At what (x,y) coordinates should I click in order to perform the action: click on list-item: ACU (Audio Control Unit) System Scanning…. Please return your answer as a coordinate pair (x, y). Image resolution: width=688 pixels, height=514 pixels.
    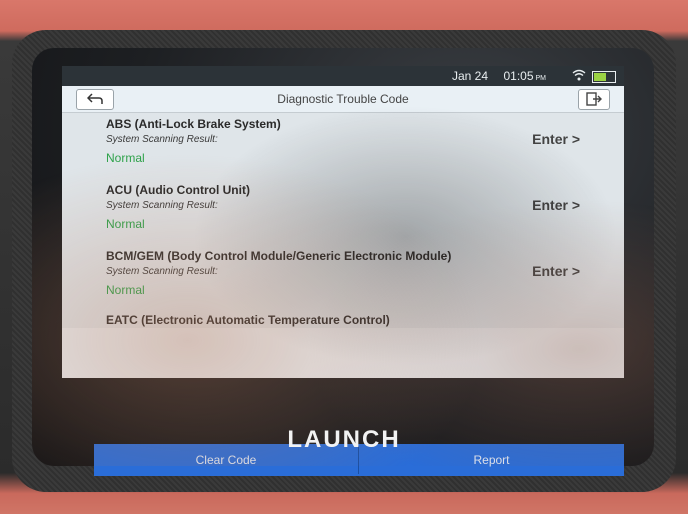
    Looking at the image, I should click on (343, 212).